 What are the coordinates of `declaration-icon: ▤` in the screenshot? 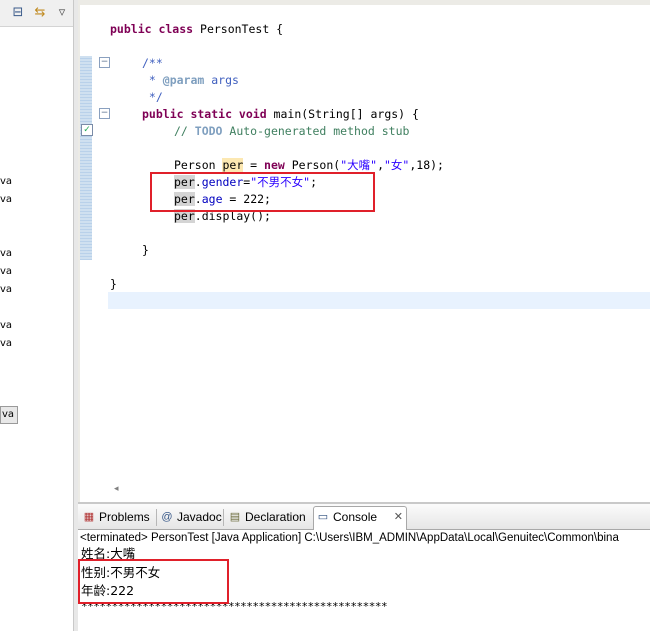 It's located at (235, 517).